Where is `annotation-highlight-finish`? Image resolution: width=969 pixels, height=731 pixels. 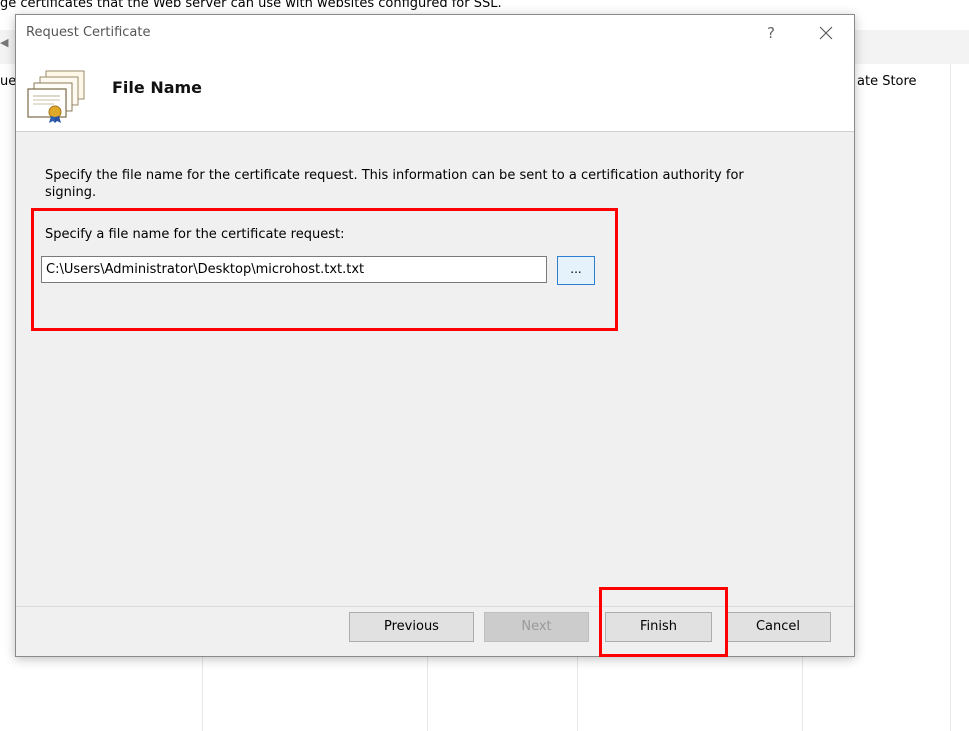 annotation-highlight-finish is located at coordinates (663, 622).